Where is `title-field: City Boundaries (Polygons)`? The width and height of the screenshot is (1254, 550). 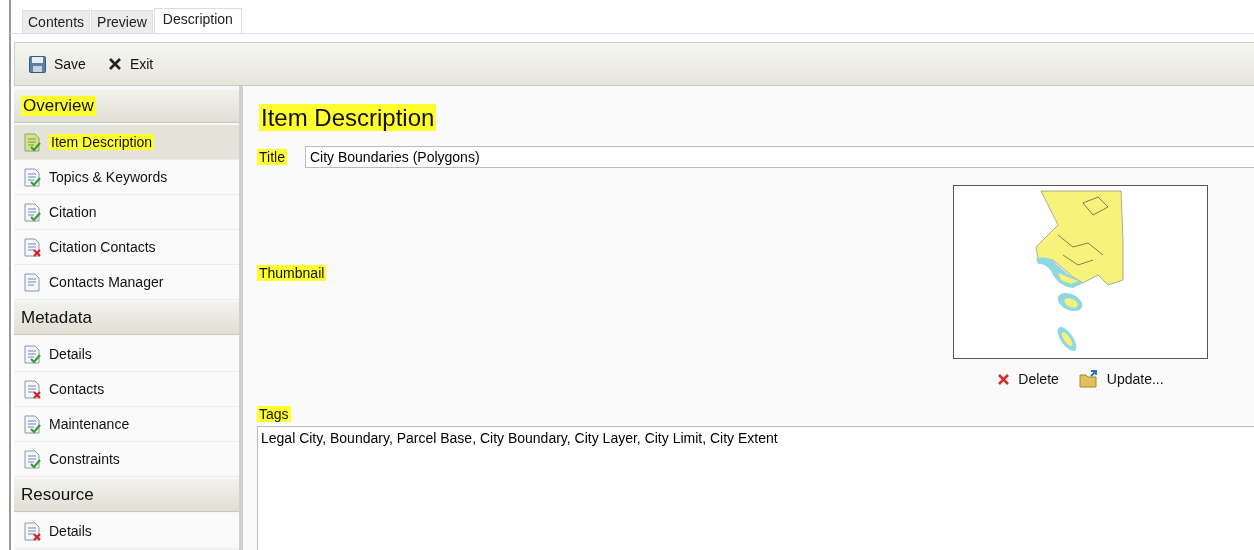
title-field: City Boundaries (Polygons) is located at coordinates (779, 157).